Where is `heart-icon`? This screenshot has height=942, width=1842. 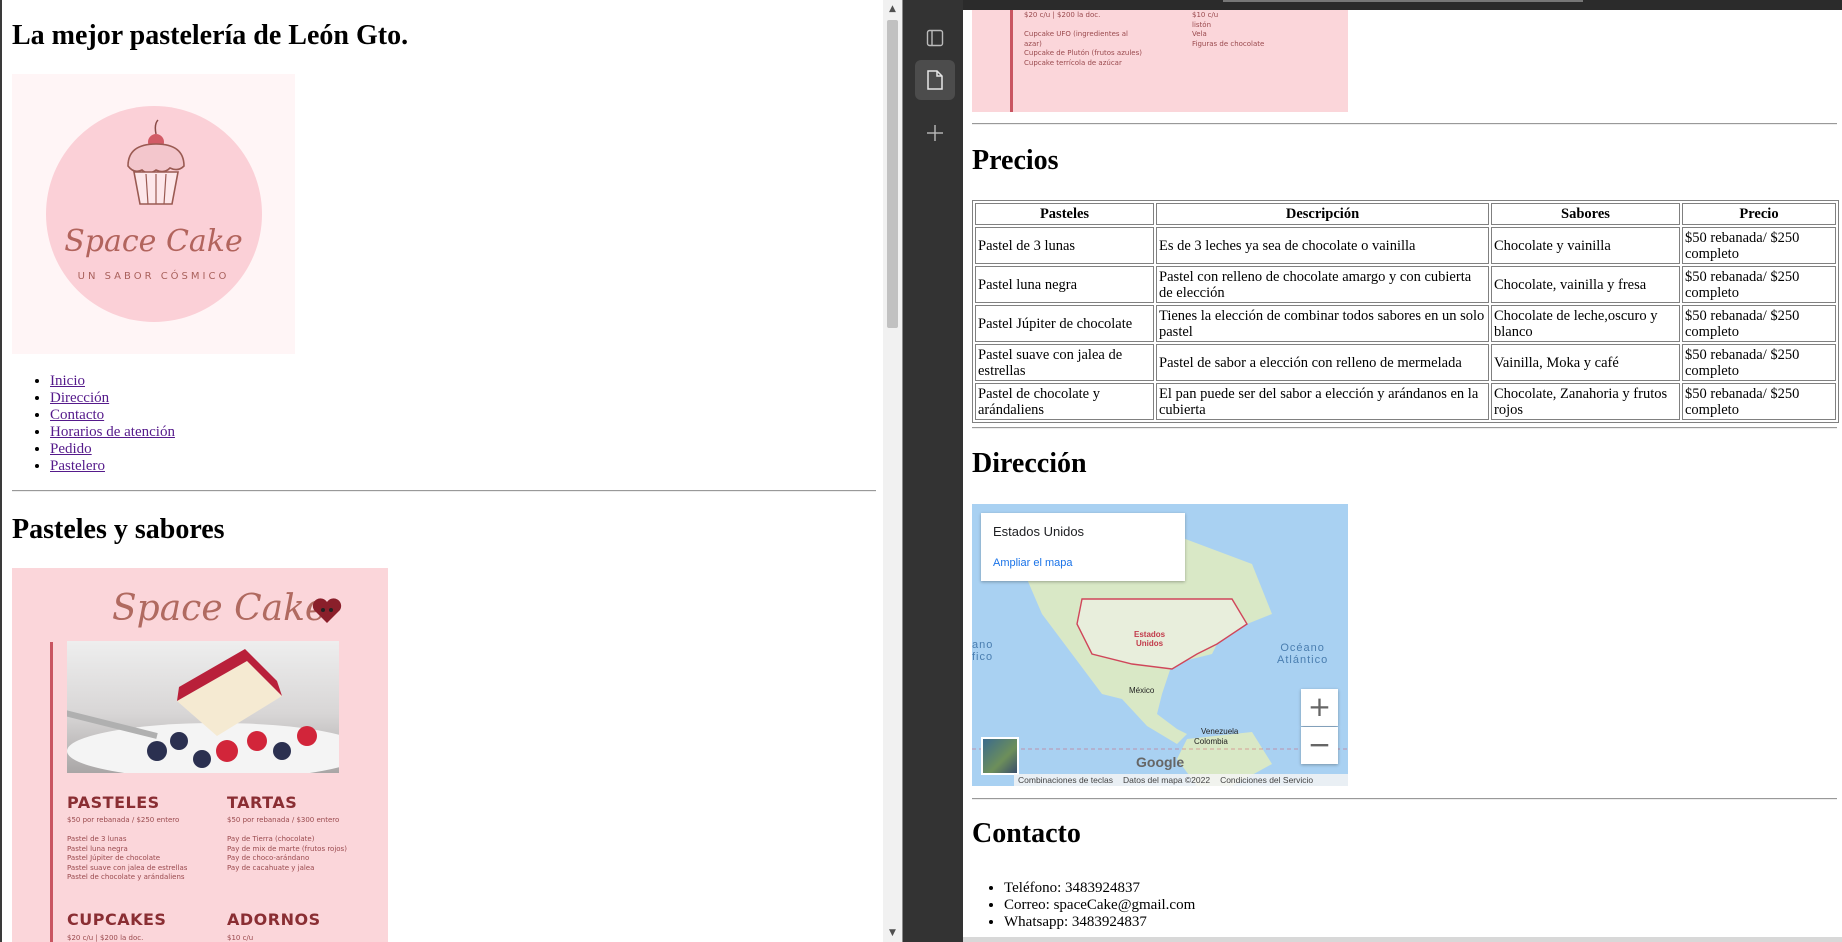 heart-icon is located at coordinates (327, 610).